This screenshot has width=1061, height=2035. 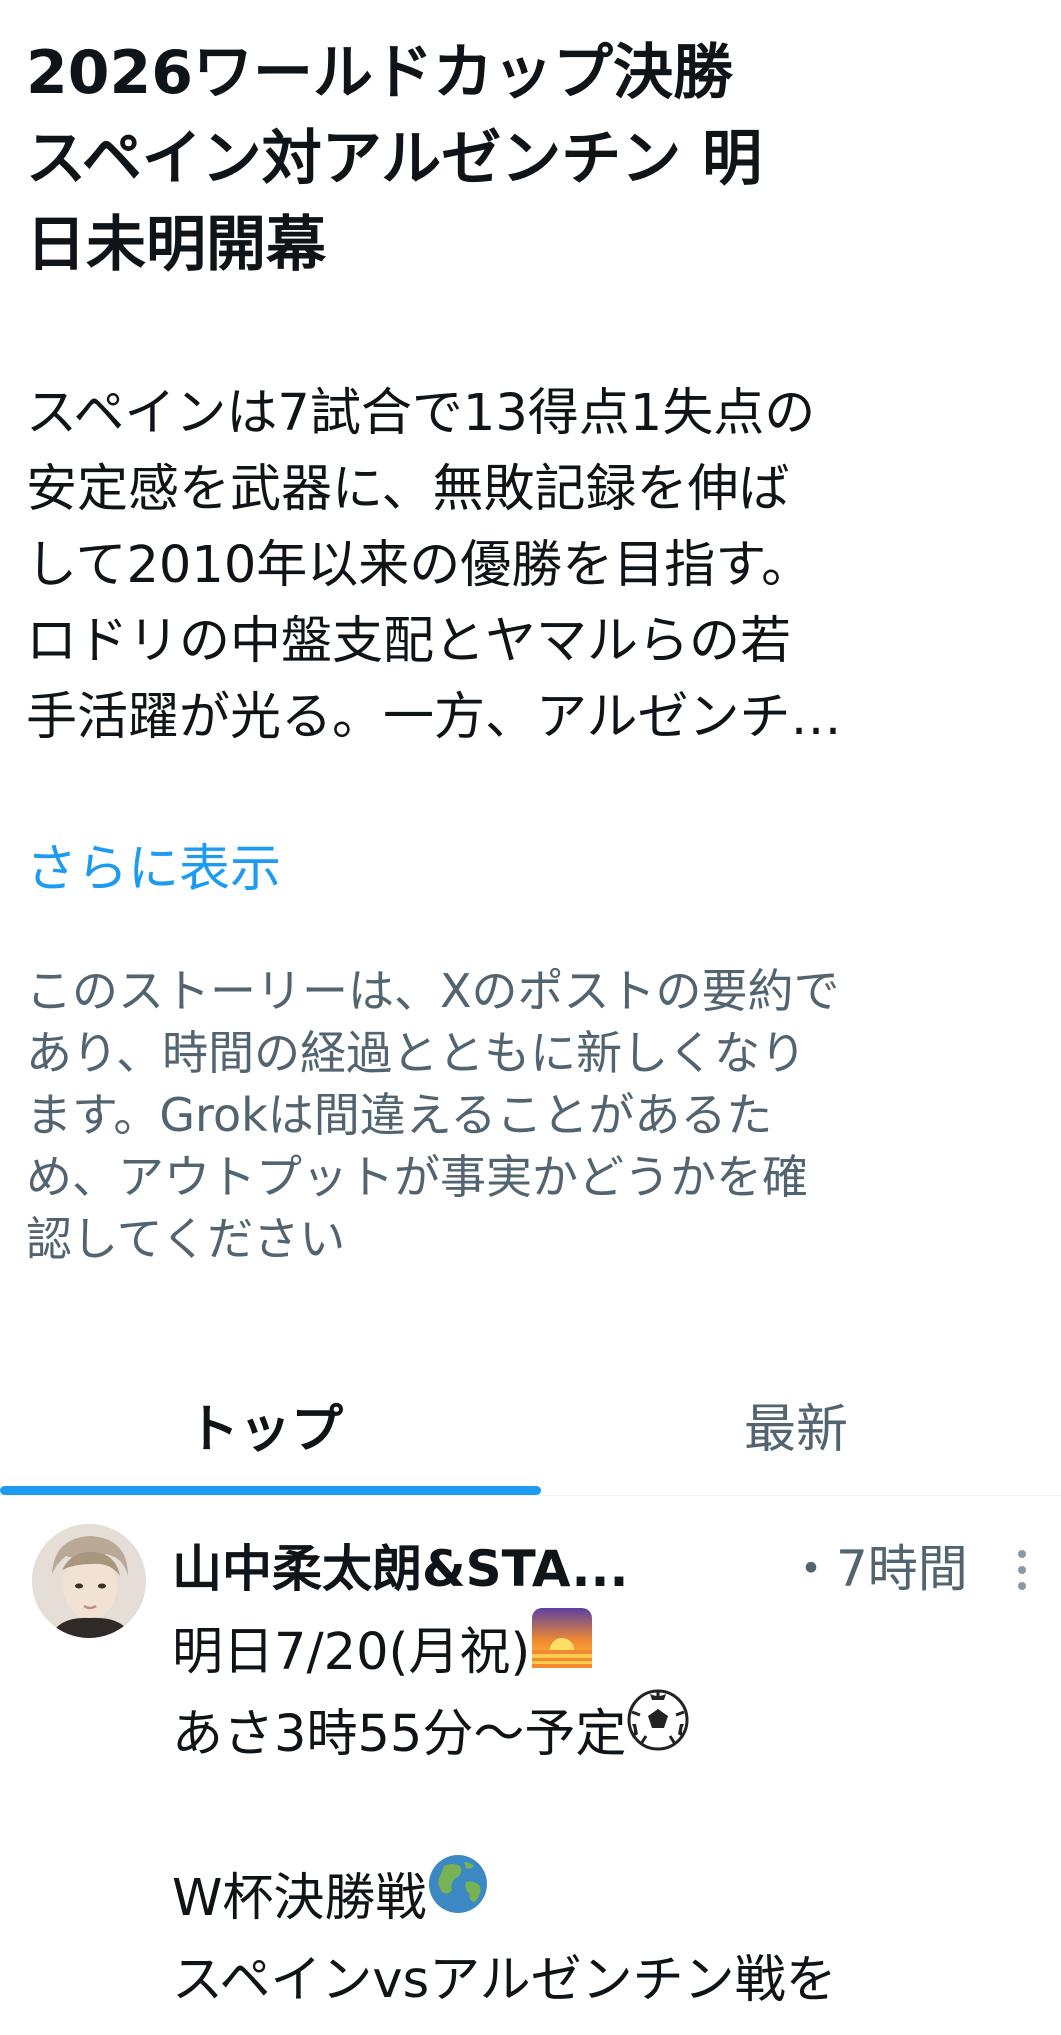 What do you see at coordinates (408, 489) in the screenshot?
I see `summary-line: 安定感を武器に、無敗記録を伸ば` at bounding box center [408, 489].